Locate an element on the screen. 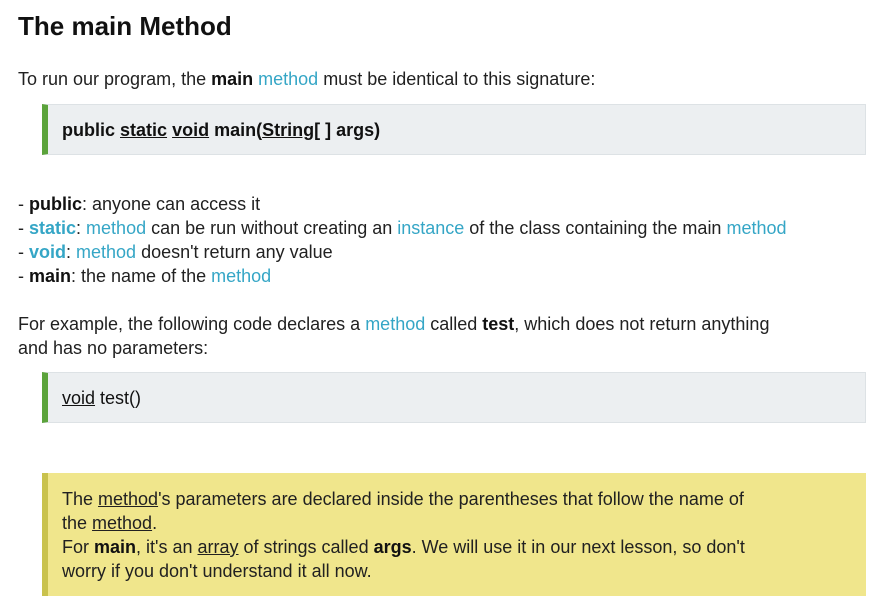 This screenshot has width=889, height=605. bullet-text: of the class containing the main is located at coordinates (595, 228).